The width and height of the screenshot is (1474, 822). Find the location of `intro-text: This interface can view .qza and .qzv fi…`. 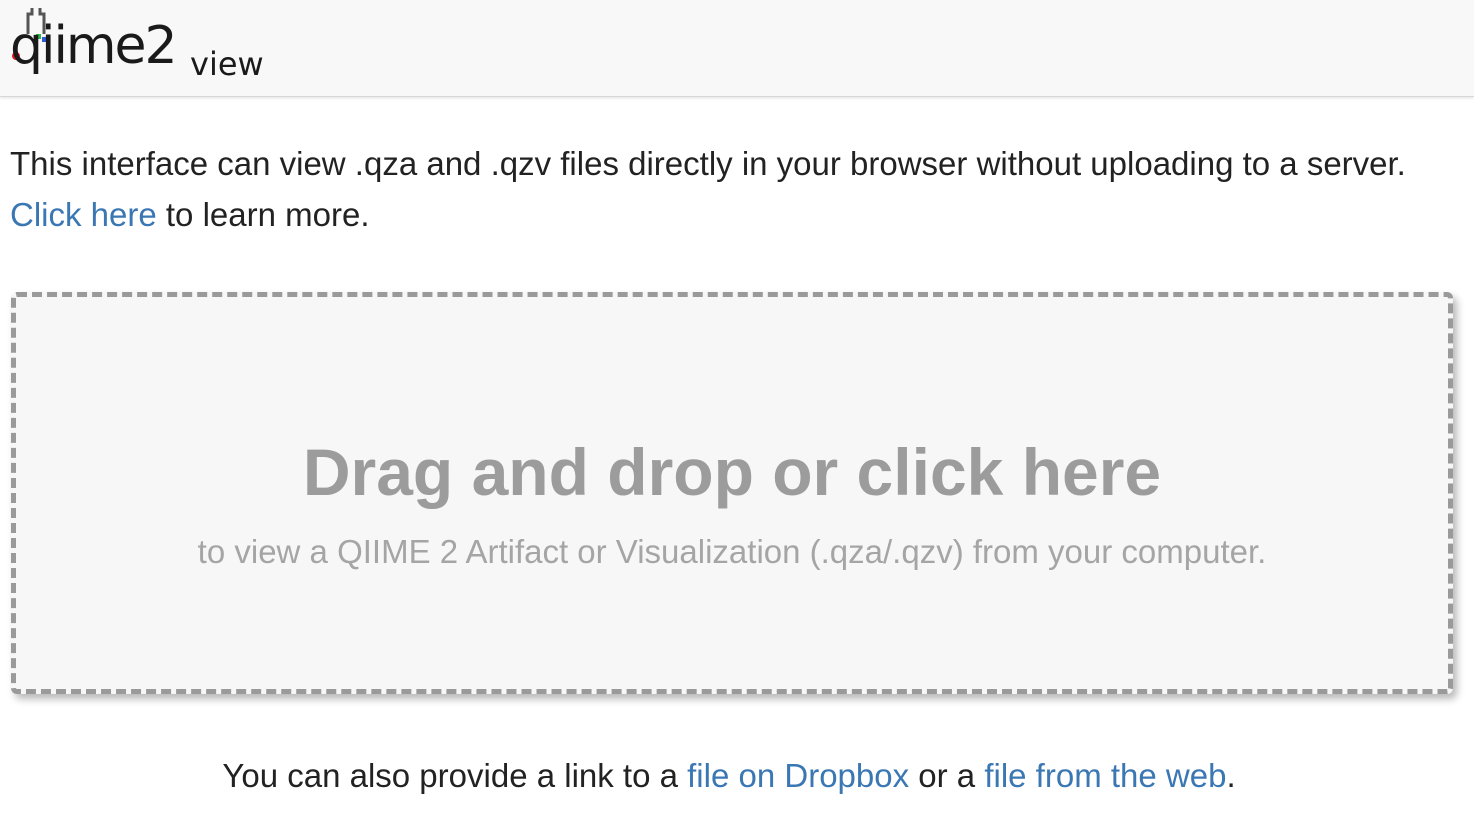

intro-text: This interface can view .qza and .qzv fi… is located at coordinates (708, 163).